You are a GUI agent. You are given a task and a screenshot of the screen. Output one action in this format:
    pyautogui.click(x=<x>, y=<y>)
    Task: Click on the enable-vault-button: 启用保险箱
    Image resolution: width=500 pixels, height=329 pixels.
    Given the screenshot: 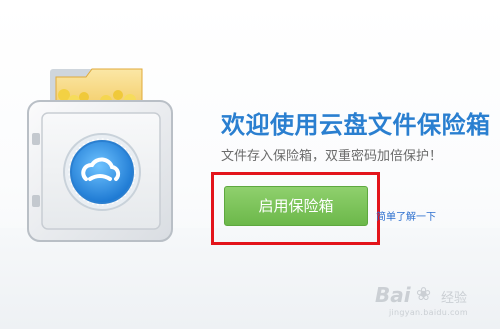 What is the action you would take?
    pyautogui.click(x=296, y=206)
    